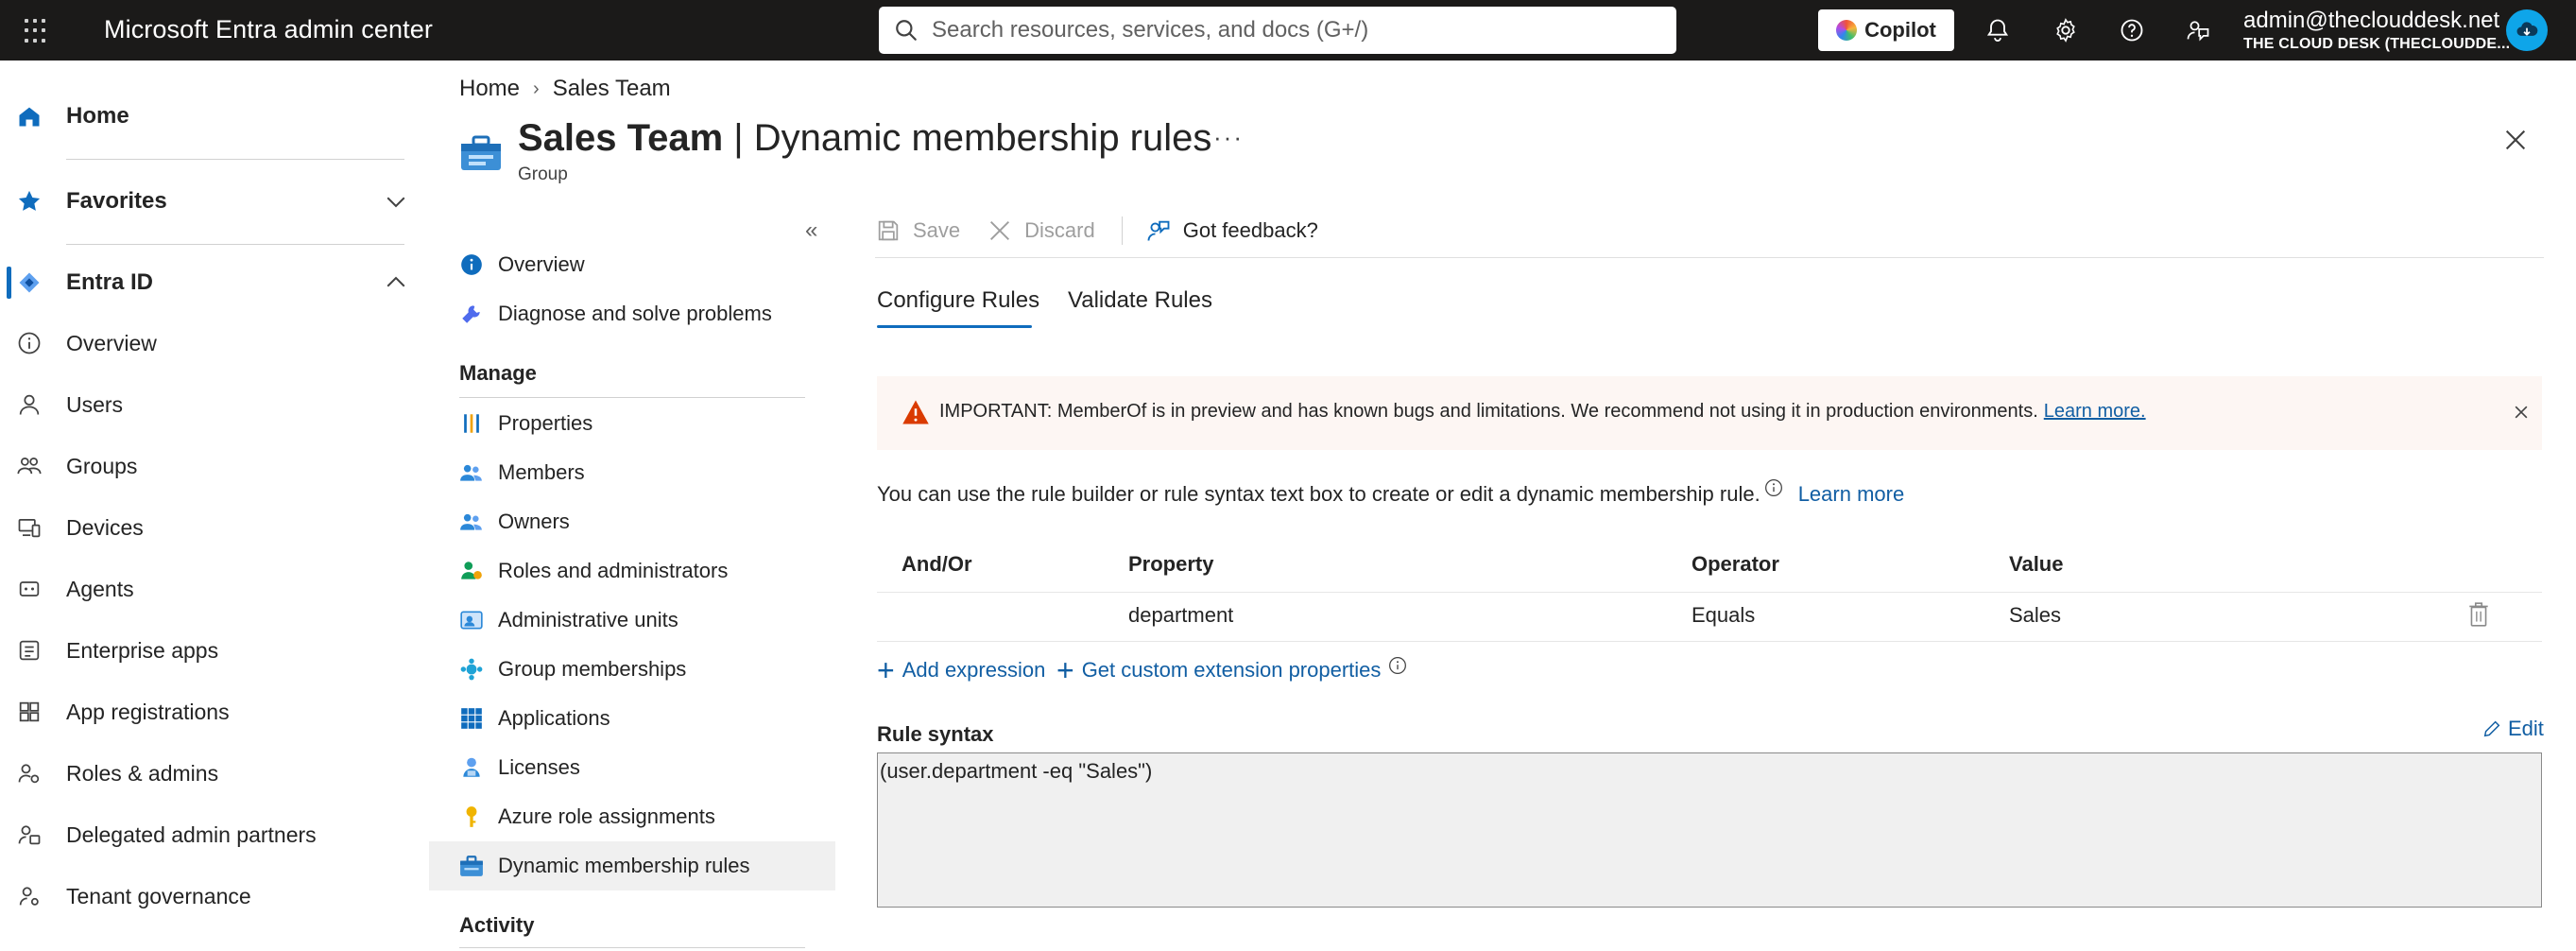 The height and width of the screenshot is (951, 2576). What do you see at coordinates (102, 466) in the screenshot?
I see `nav-item-label: Groups` at bounding box center [102, 466].